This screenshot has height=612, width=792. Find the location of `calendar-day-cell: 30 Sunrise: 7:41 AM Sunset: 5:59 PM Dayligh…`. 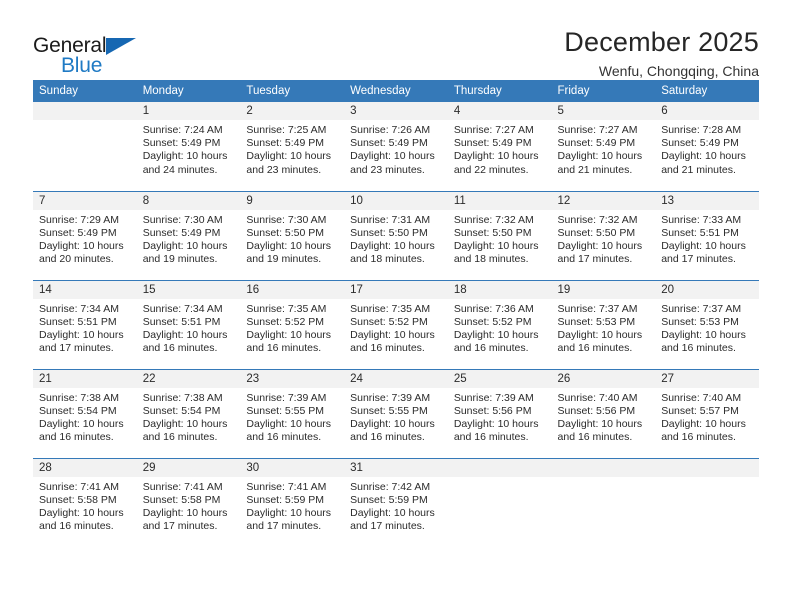

calendar-day-cell: 30 Sunrise: 7:41 AM Sunset: 5:59 PM Dayligh… is located at coordinates (292, 502).